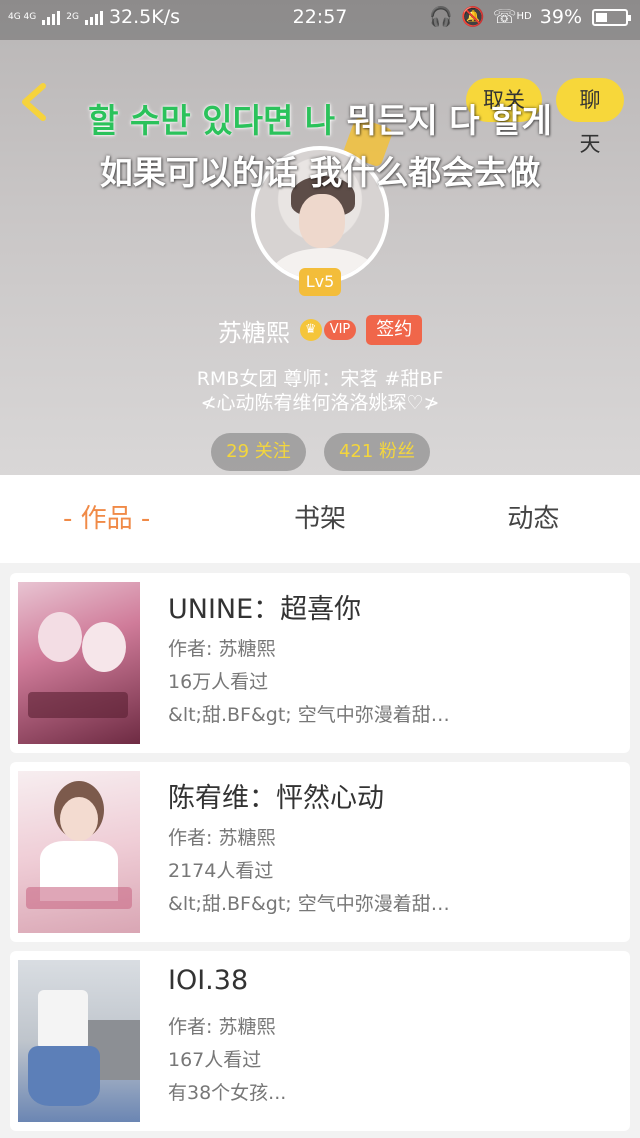  Describe the element at coordinates (218, 682) in the screenshot. I see `book-views: 16万人看过` at that location.